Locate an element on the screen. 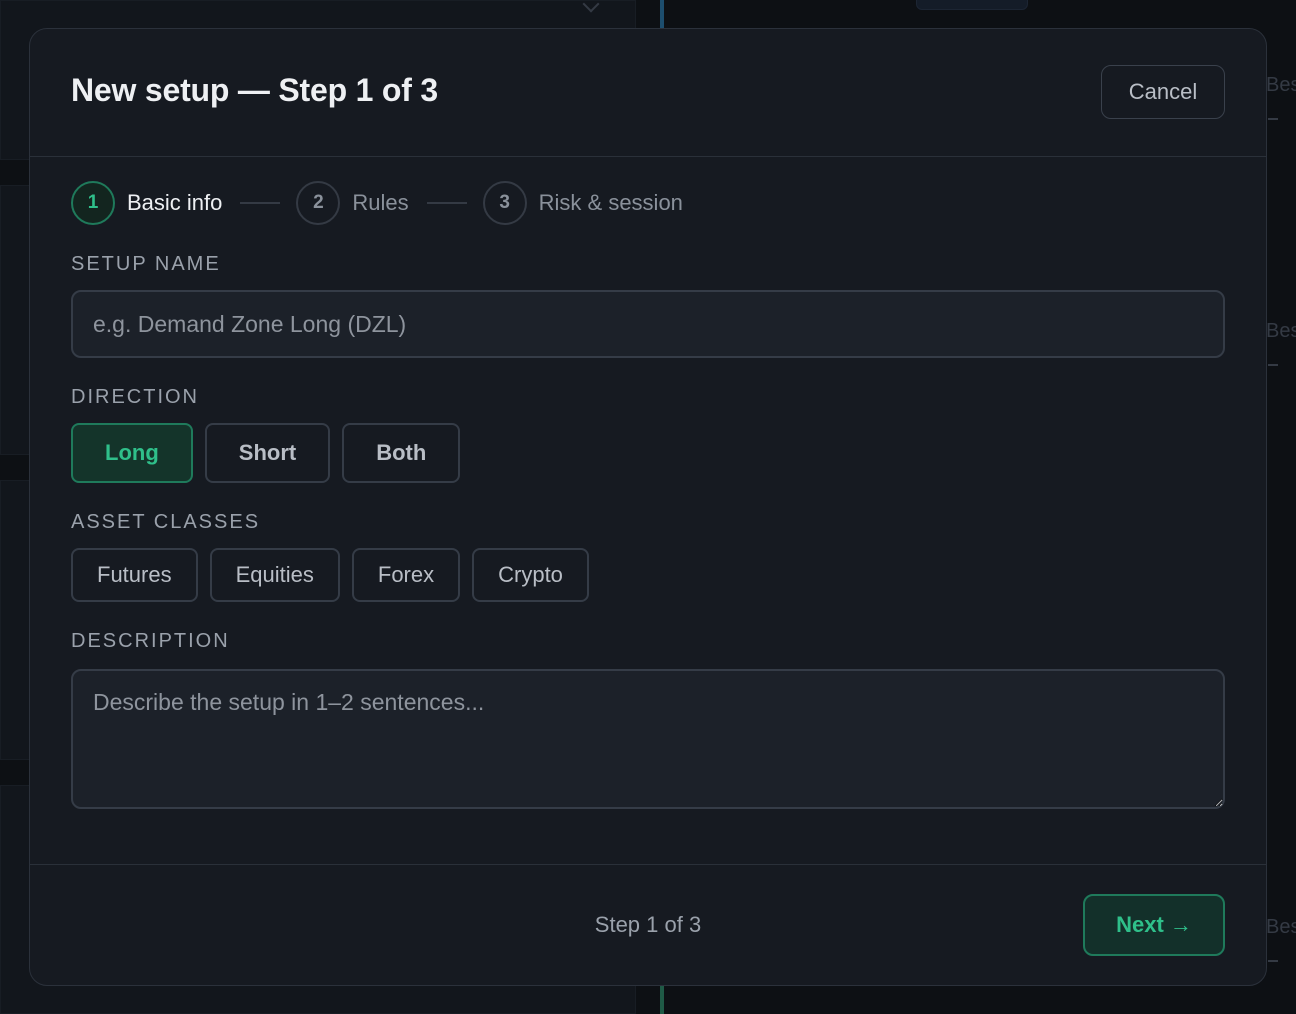 The height and width of the screenshot is (1014, 1296). modal-title: New setup — Step 1 of 3 is located at coordinates (255, 90).